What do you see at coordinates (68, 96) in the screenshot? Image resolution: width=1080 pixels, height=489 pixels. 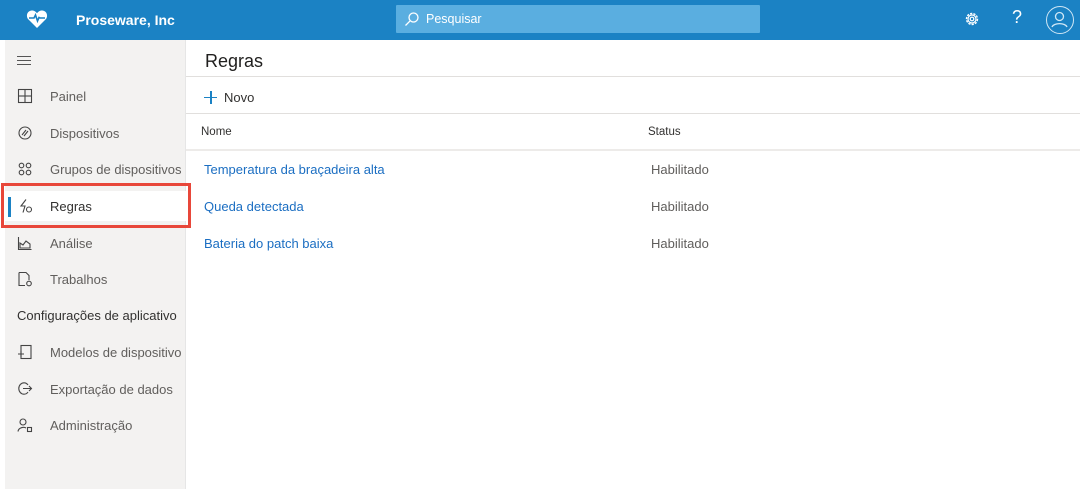 I see `sidebar-item-label: Painel` at bounding box center [68, 96].